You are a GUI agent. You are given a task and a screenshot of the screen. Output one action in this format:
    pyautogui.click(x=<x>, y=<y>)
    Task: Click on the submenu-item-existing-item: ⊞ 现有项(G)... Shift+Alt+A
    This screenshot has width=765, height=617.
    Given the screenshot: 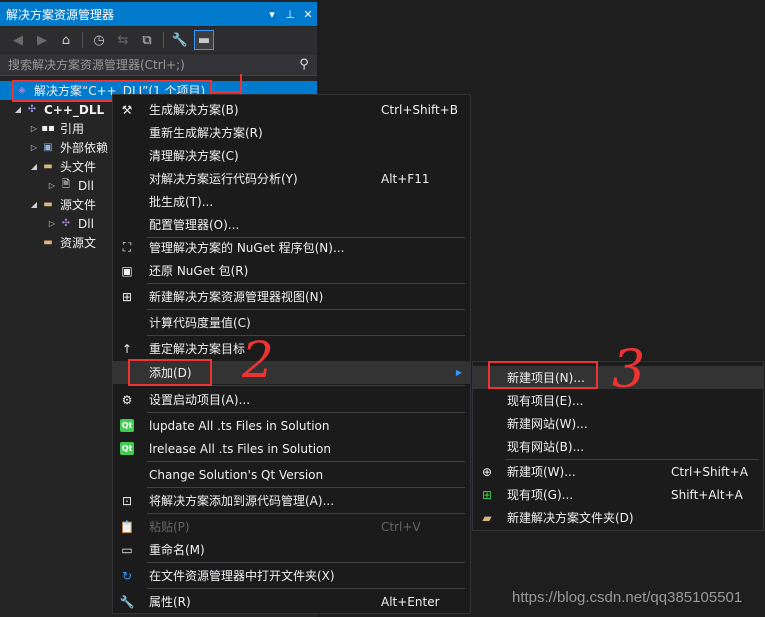 What is the action you would take?
    pyautogui.click(x=618, y=494)
    